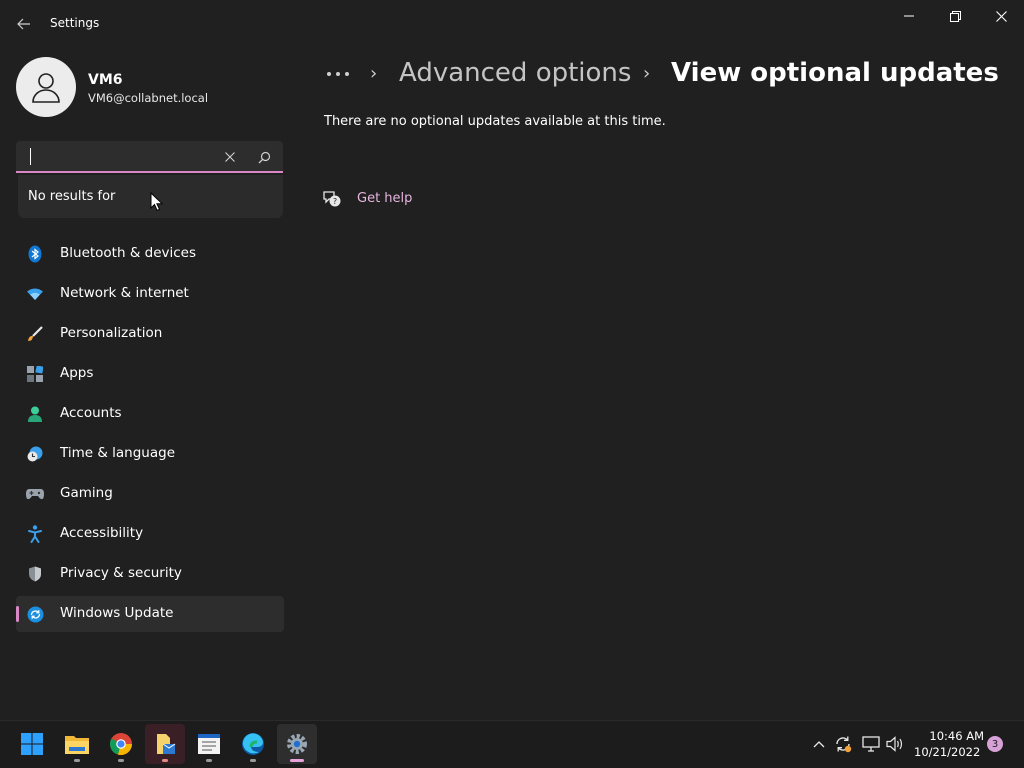  Describe the element at coordinates (150, 414) in the screenshot. I see `nav-item-accounts: Accounts` at that location.